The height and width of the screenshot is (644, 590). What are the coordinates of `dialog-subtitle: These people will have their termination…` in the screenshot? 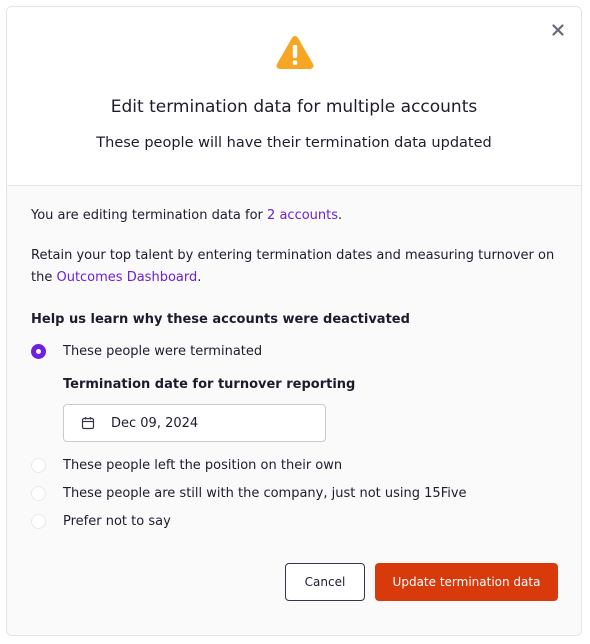 It's located at (294, 143).